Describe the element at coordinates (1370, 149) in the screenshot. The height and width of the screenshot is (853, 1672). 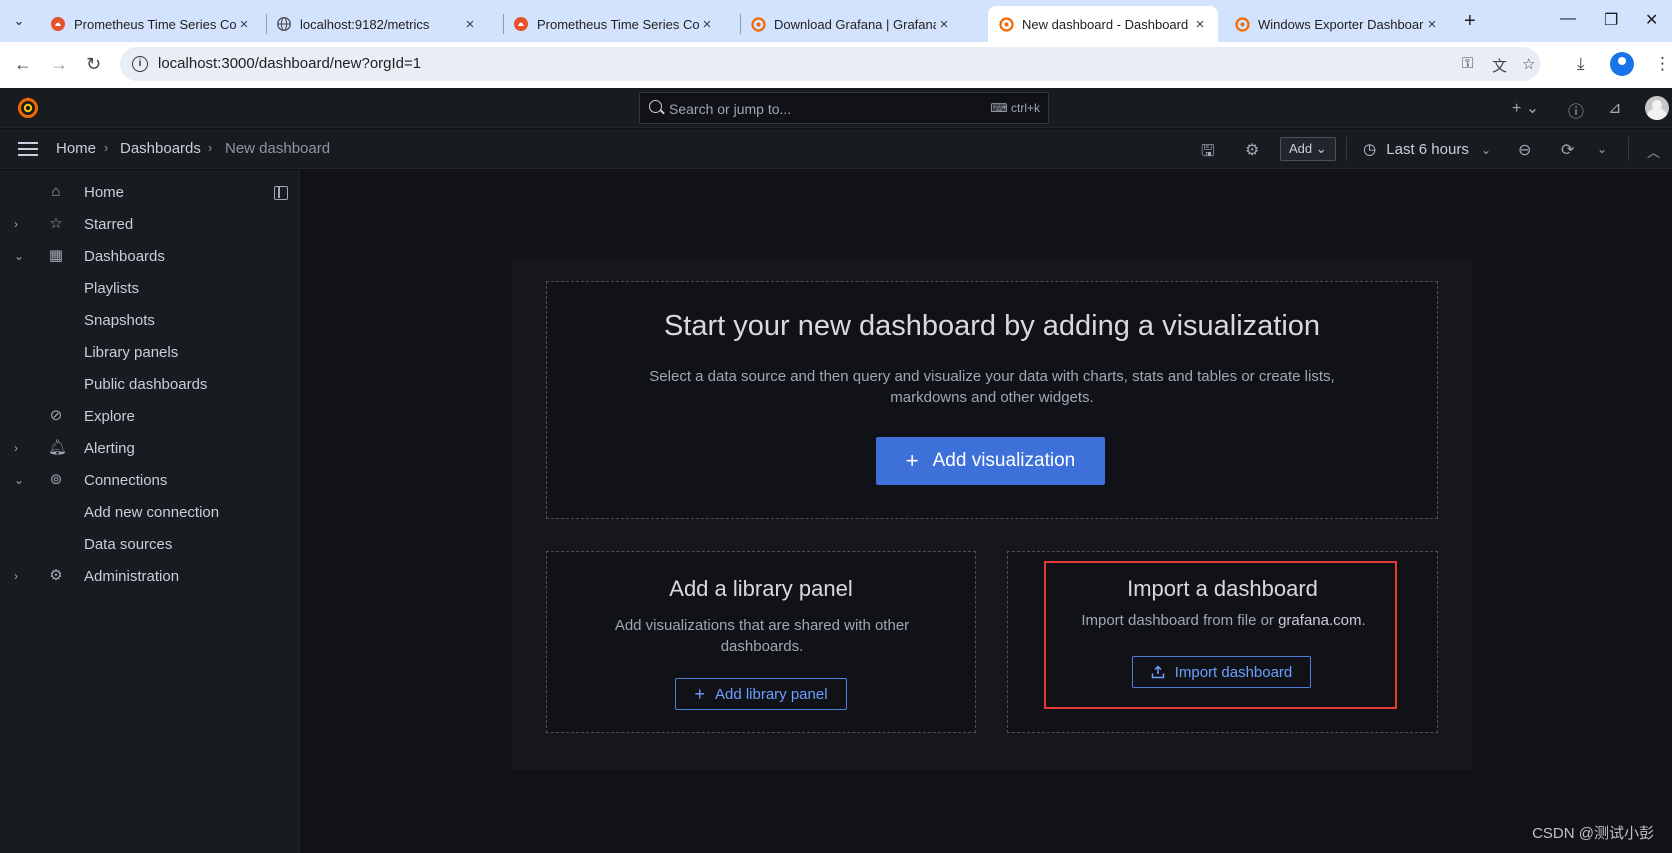
I see `clock-icon: ◷` at that location.